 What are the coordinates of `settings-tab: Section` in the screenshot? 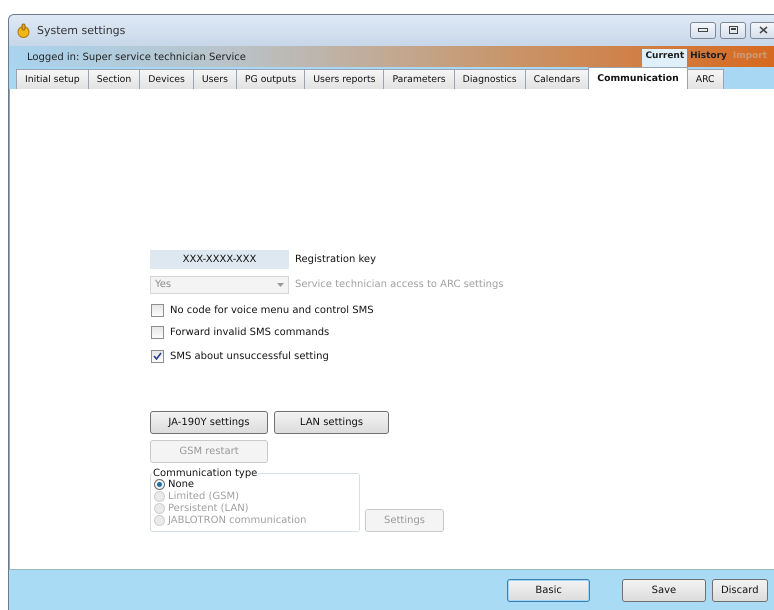 It's located at (114, 78).